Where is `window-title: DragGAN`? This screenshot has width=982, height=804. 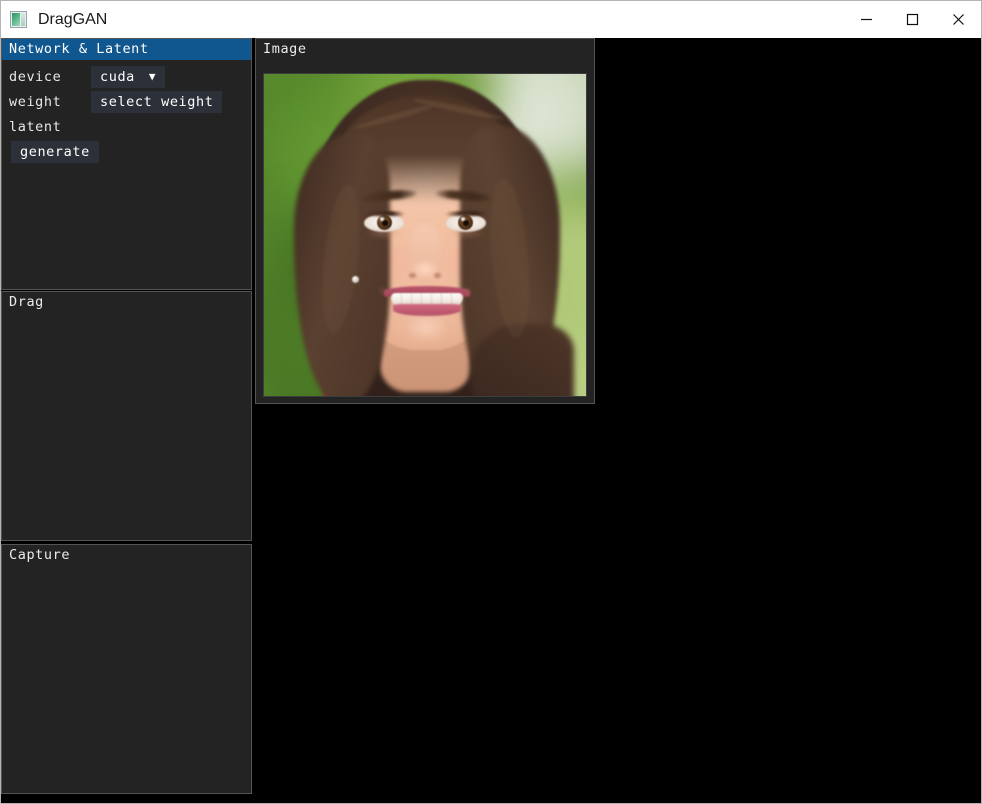
window-title: DragGAN is located at coordinates (73, 19).